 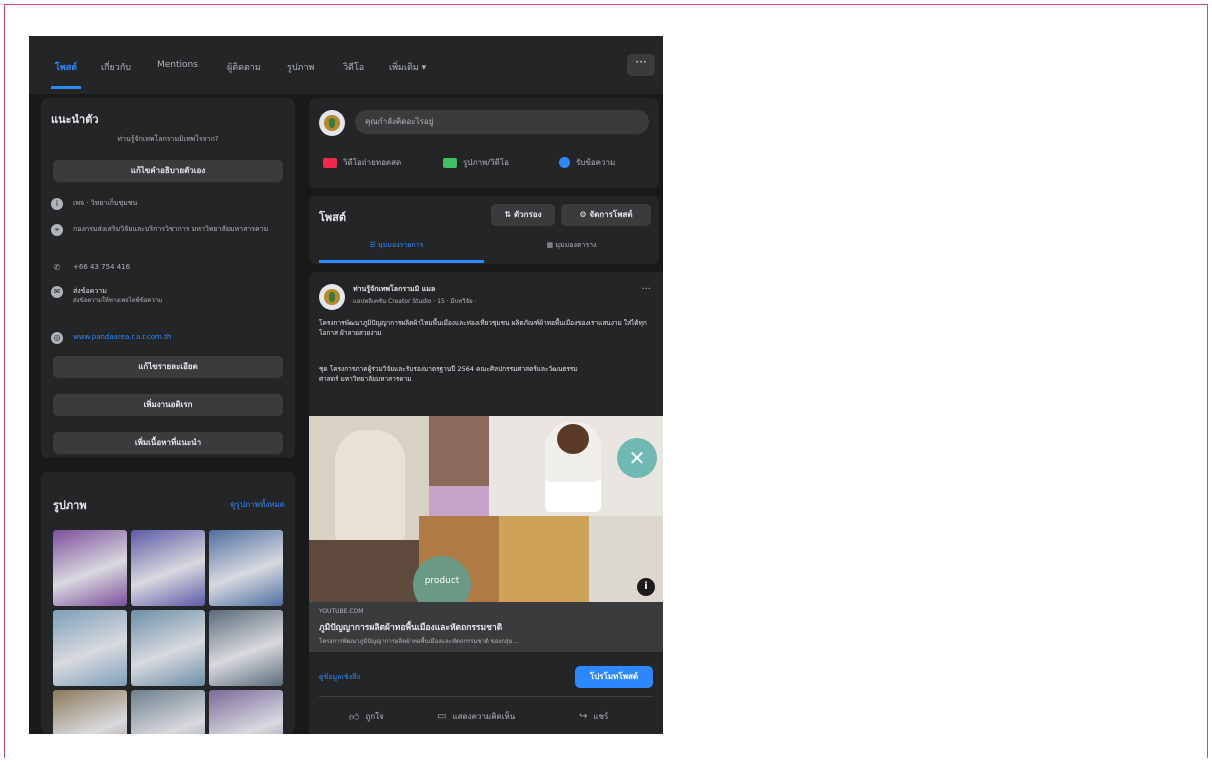 I want to click on filter-button: ⇅ ตัวกรอง, so click(x=523, y=215).